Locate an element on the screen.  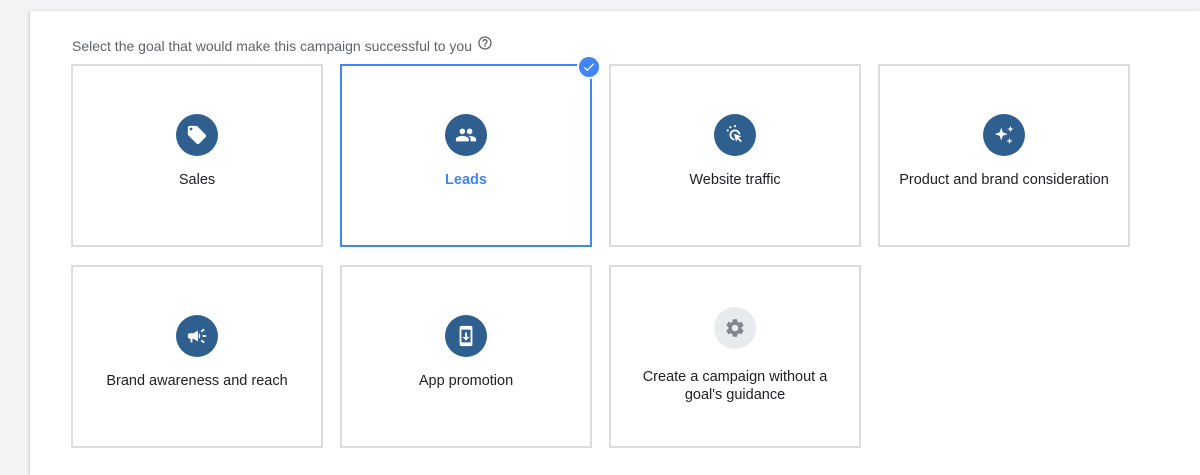
sparkle-icon is located at coordinates (1004, 135).